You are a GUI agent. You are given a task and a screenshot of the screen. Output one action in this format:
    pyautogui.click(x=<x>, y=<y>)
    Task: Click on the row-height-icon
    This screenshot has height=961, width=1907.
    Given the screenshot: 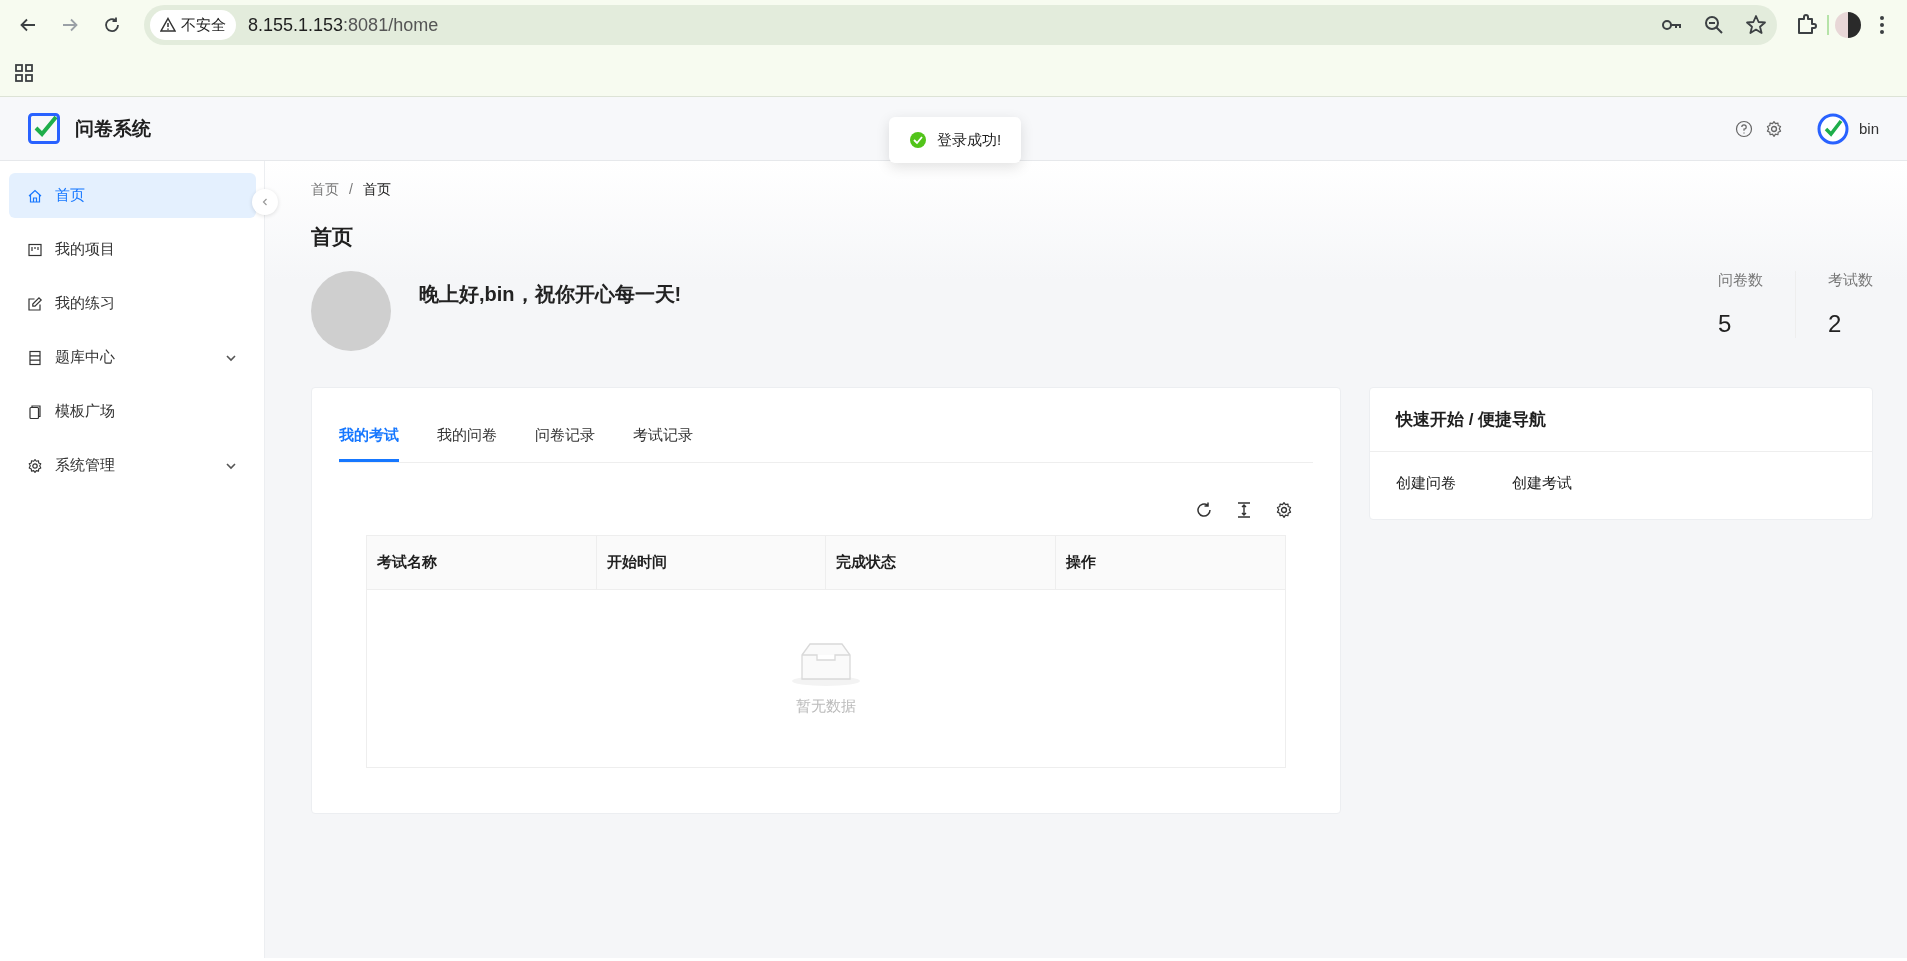 What is the action you would take?
    pyautogui.click(x=1244, y=510)
    